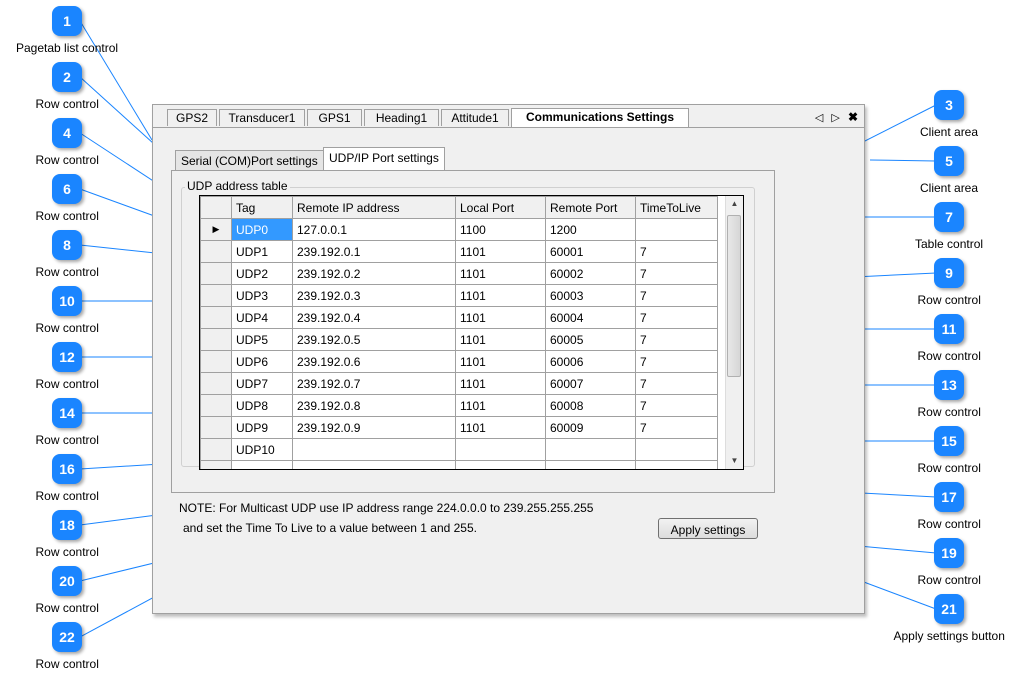 The width and height of the screenshot is (1026, 688). What do you see at coordinates (374, 339) in the screenshot?
I see `table-cell: 239.192.0.5` at bounding box center [374, 339].